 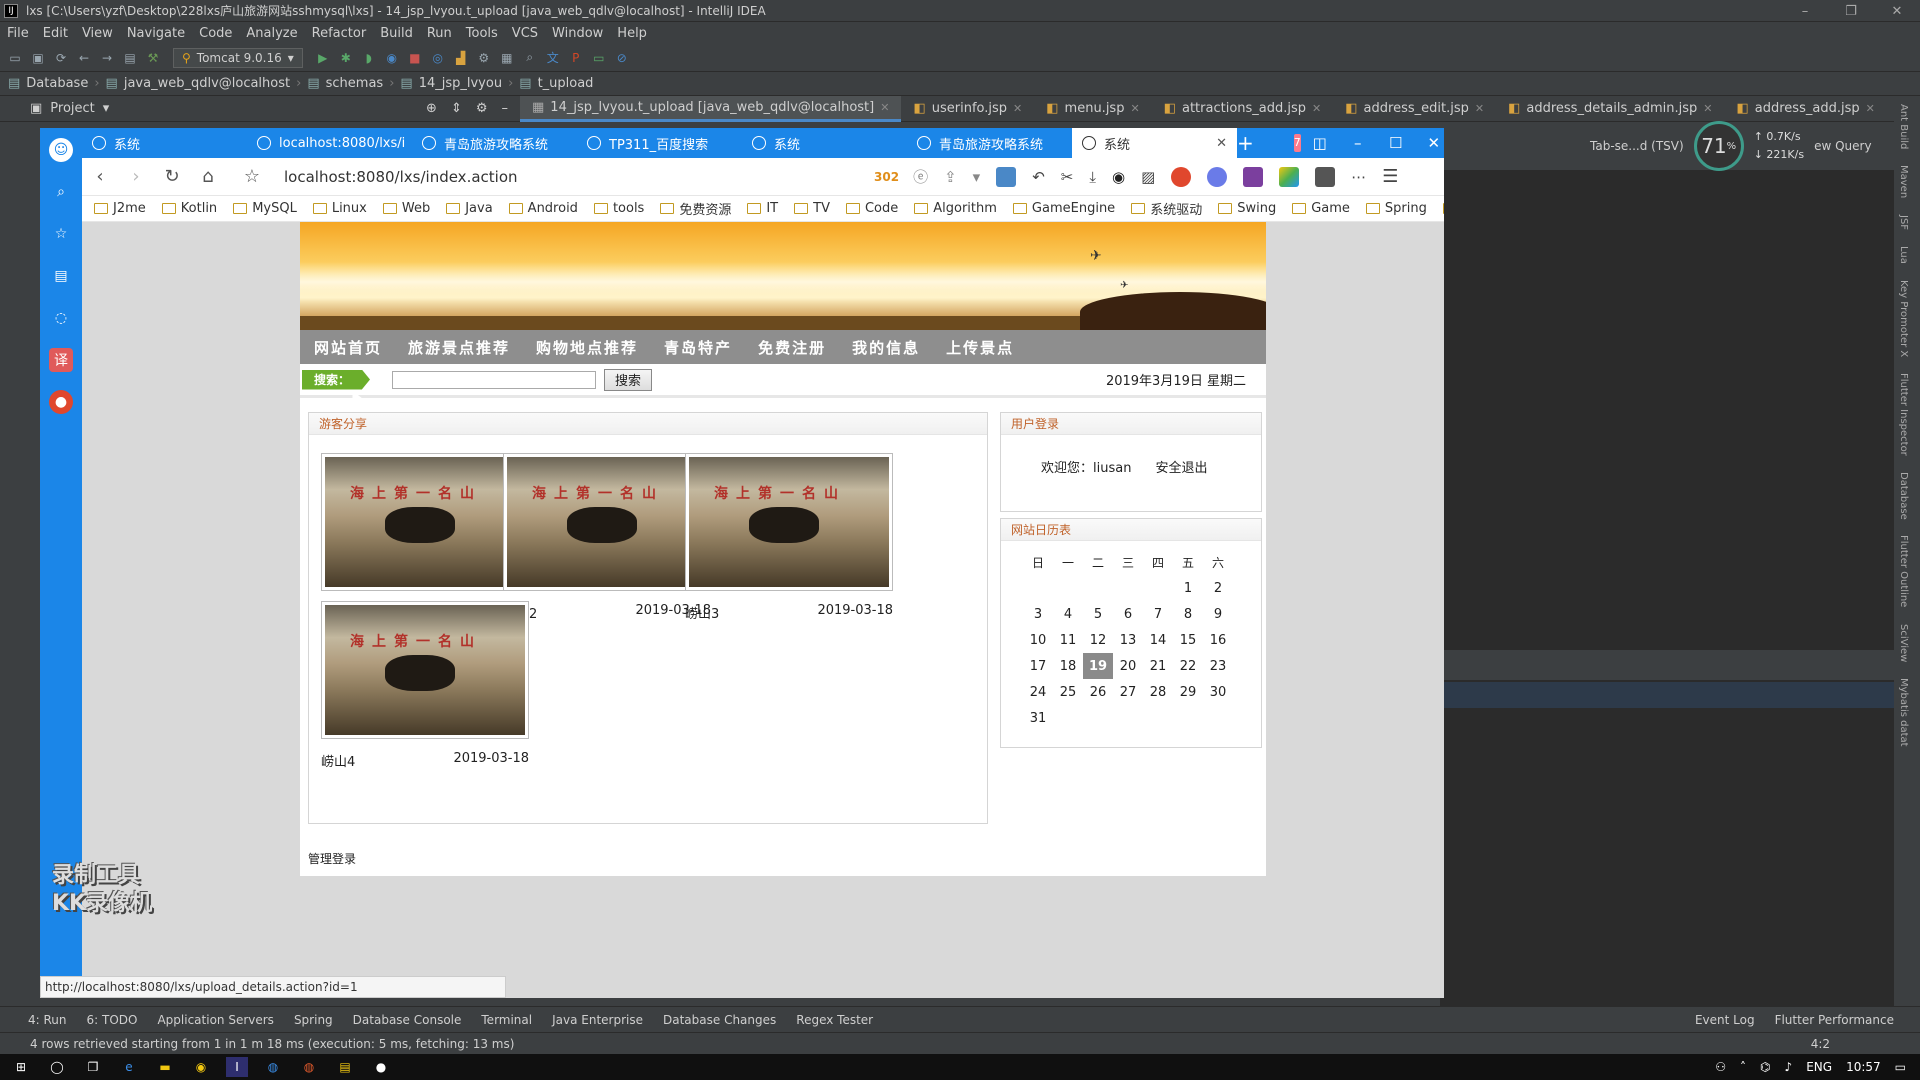 I want to click on ext-dark-icon, so click(x=1325, y=176).